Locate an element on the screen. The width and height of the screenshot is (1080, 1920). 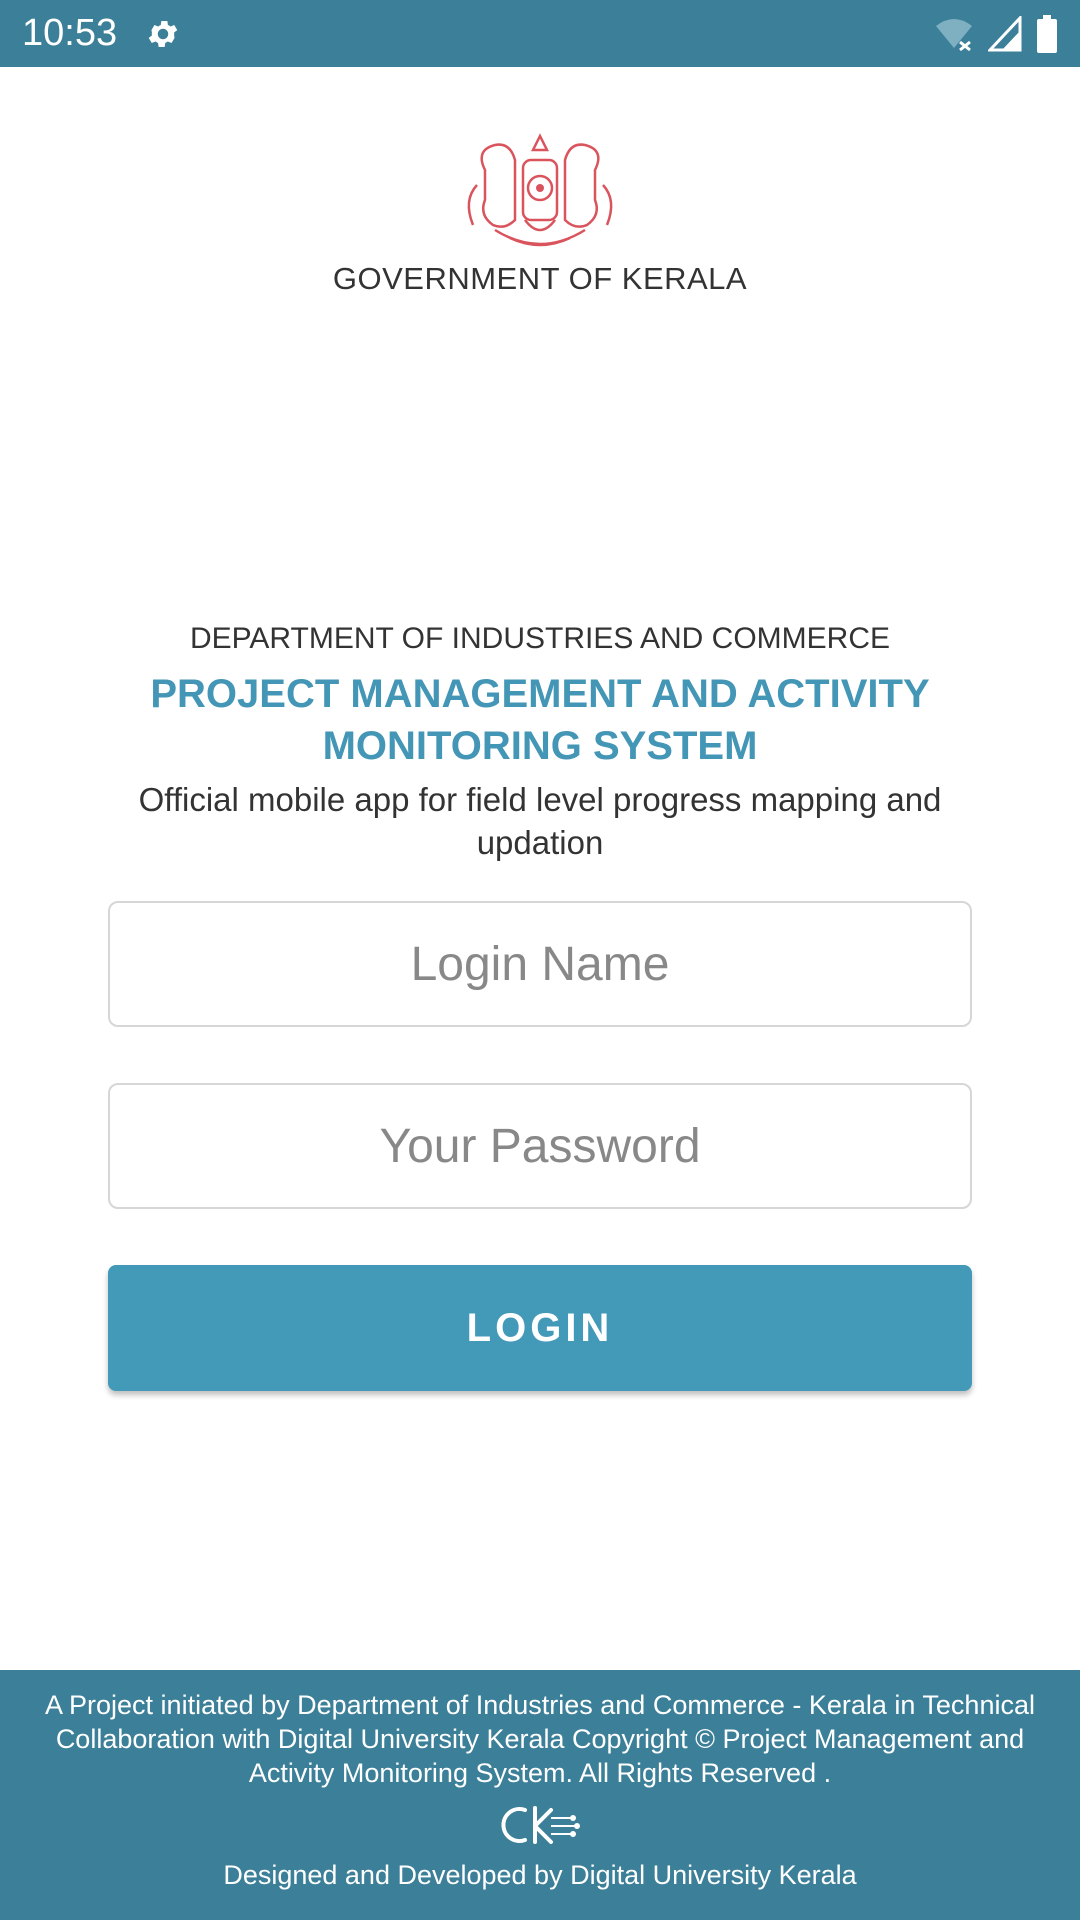
wifi-off-icon is located at coordinates (954, 34).